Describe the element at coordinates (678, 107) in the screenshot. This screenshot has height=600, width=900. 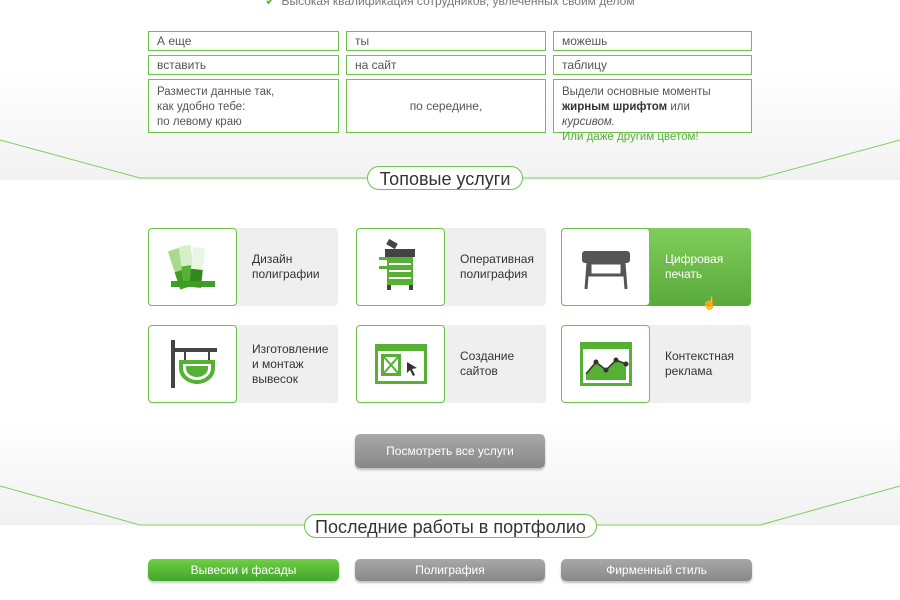
I see `or-text: или` at that location.